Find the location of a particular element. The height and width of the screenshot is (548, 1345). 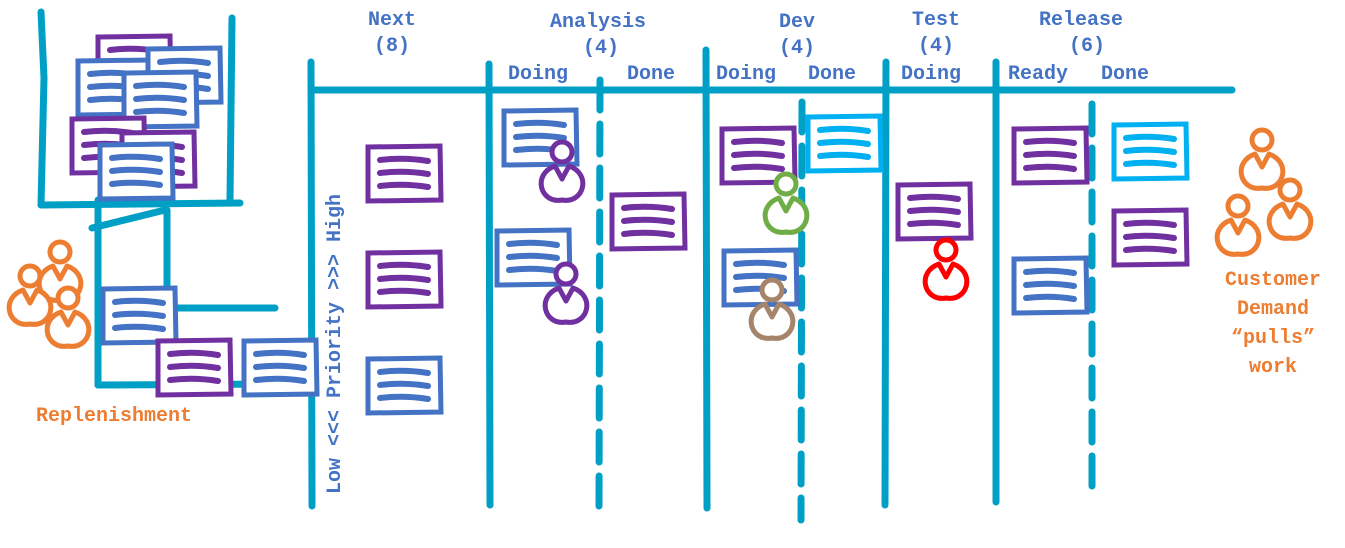

divider-test is located at coordinates (885, 283).